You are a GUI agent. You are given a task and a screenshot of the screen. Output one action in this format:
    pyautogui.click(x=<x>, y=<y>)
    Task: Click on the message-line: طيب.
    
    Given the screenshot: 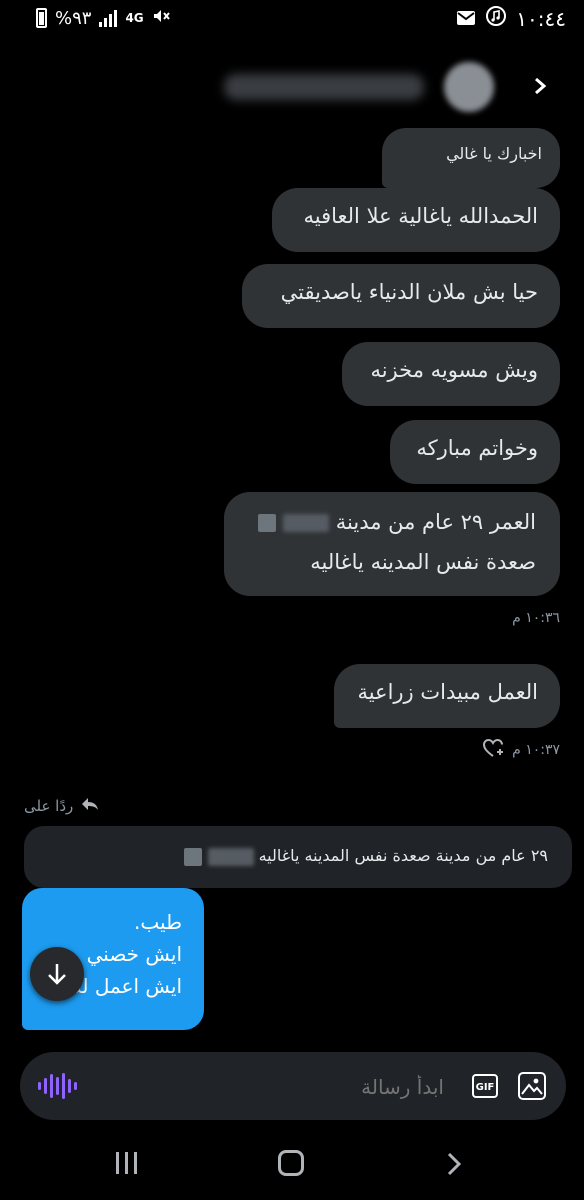 What is the action you would take?
    pyautogui.click(x=158, y=922)
    